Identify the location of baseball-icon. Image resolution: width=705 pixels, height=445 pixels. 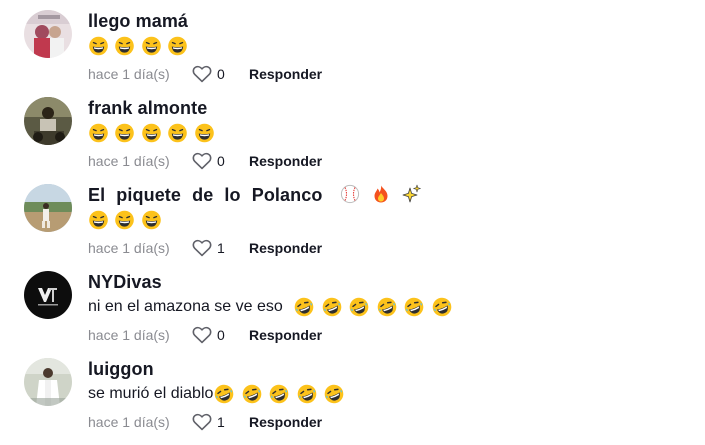
(349, 194).